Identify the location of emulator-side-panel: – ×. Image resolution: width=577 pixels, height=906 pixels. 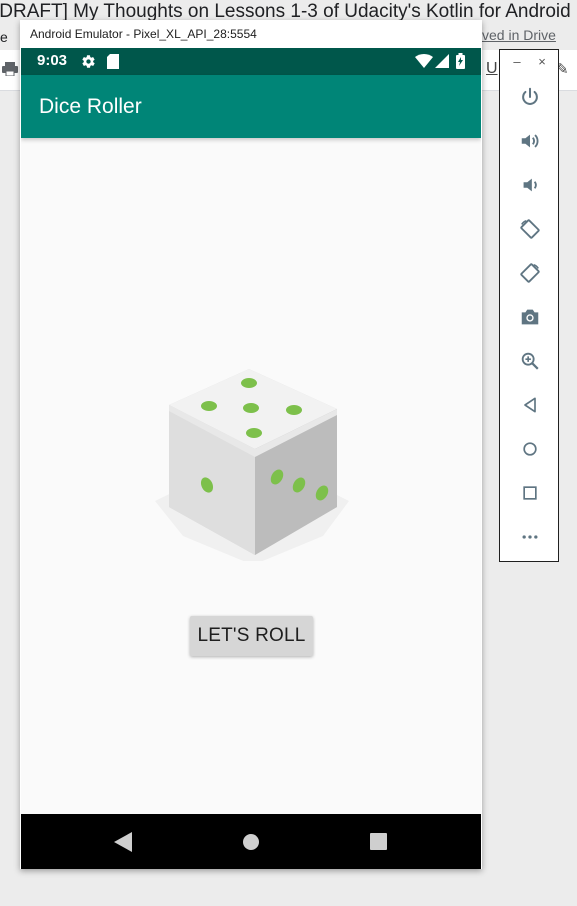
(529, 305).